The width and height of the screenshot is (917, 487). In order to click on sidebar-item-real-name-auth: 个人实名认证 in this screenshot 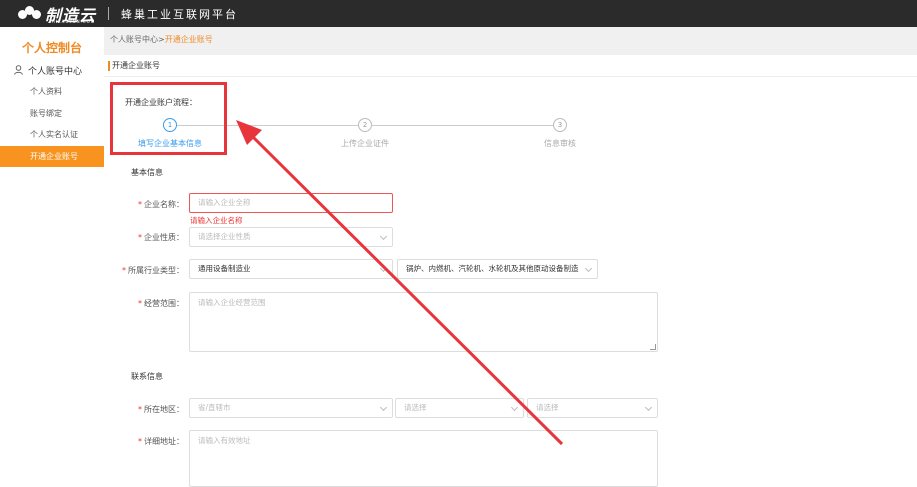, I will do `click(52, 135)`.